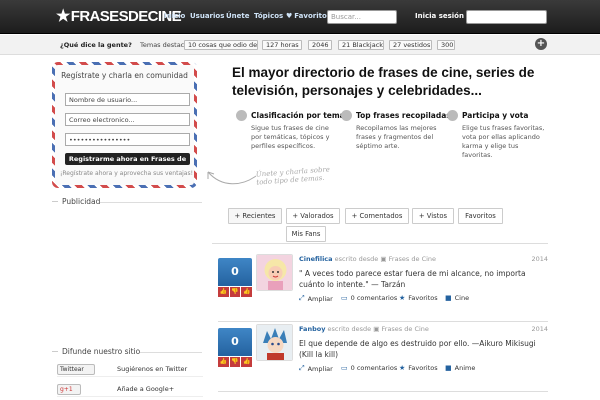  Describe the element at coordinates (174, 16) in the screenshot. I see `nav-inicio: Inicio` at that location.